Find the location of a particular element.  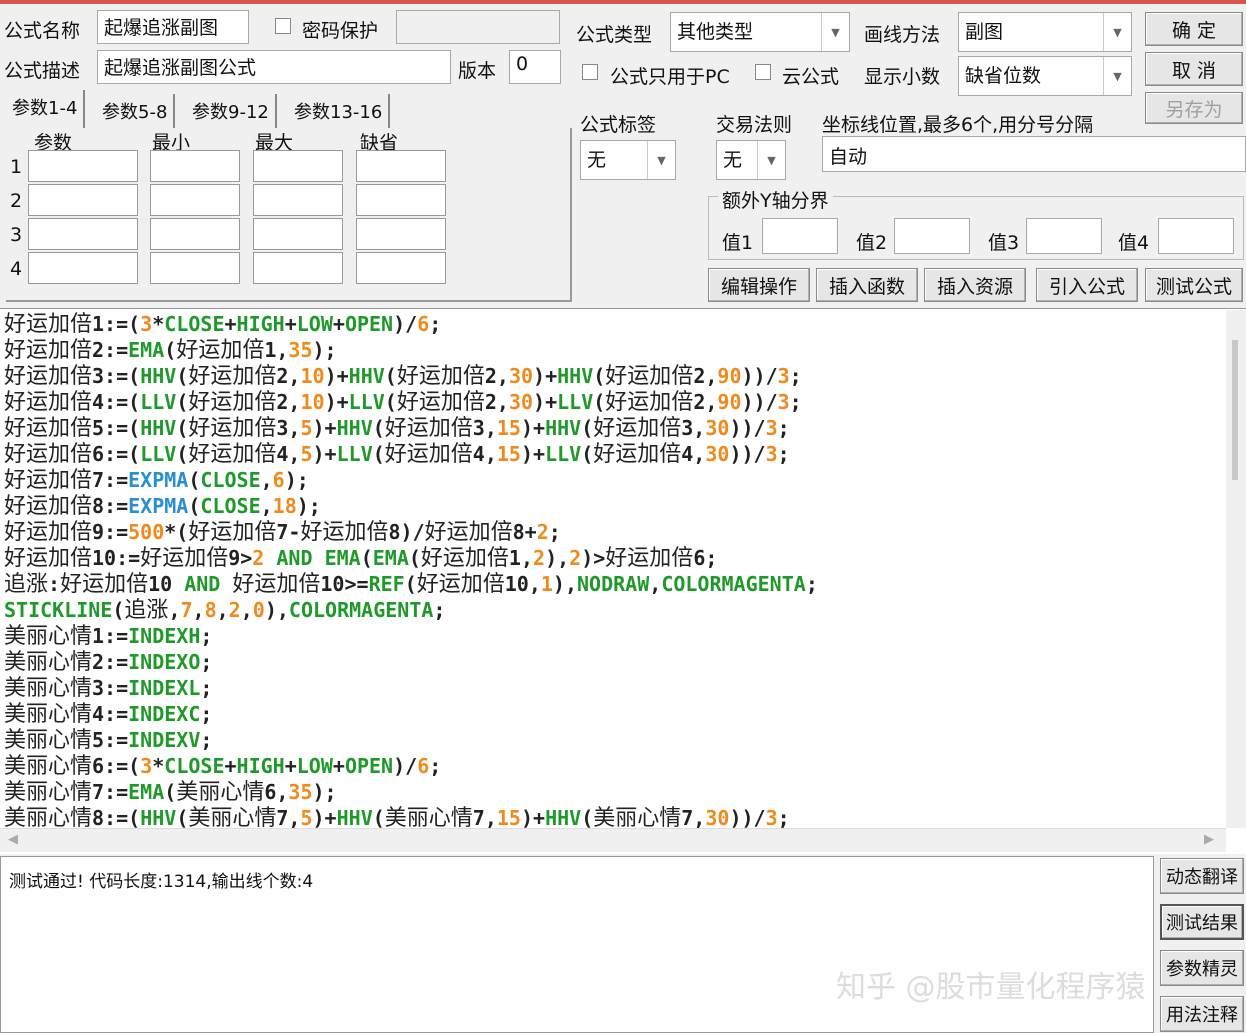

code-token: 3, is located at coordinates (484, 428).